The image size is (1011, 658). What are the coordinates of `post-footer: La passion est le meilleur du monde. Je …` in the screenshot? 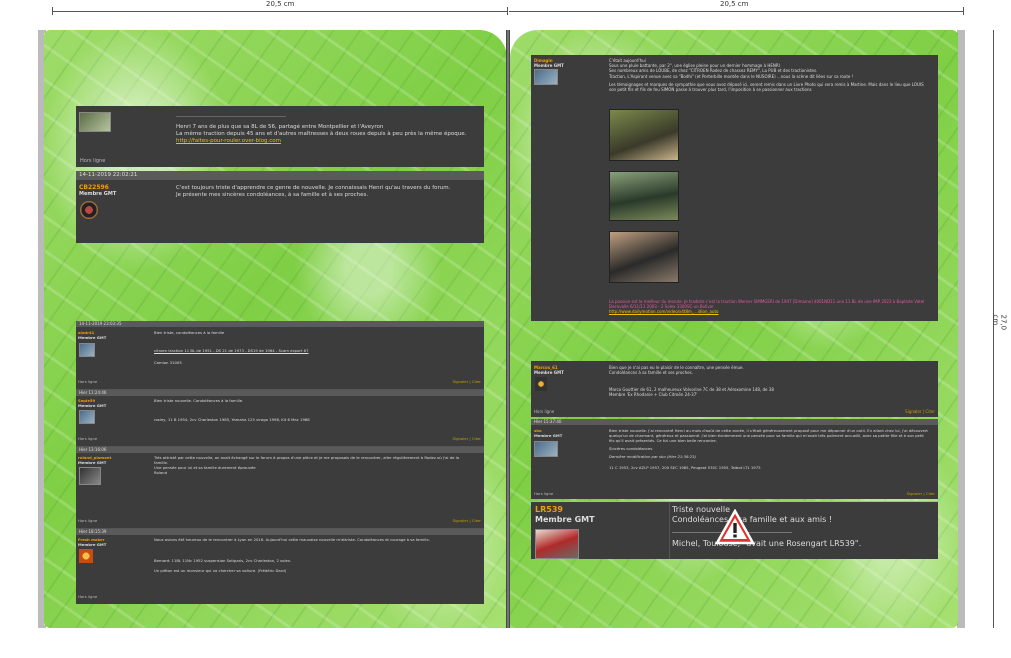 It's located at (769, 307).